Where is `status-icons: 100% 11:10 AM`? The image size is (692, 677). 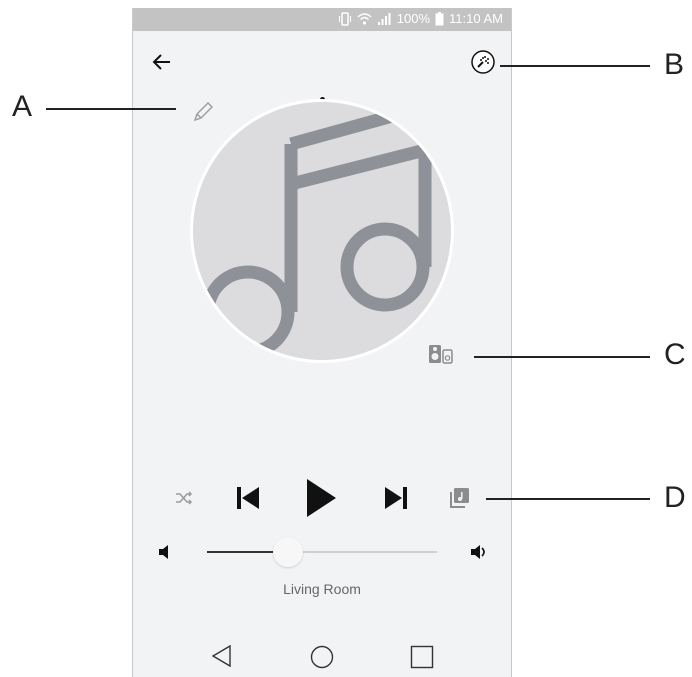 status-icons: 100% 11:10 AM is located at coordinates (420, 18).